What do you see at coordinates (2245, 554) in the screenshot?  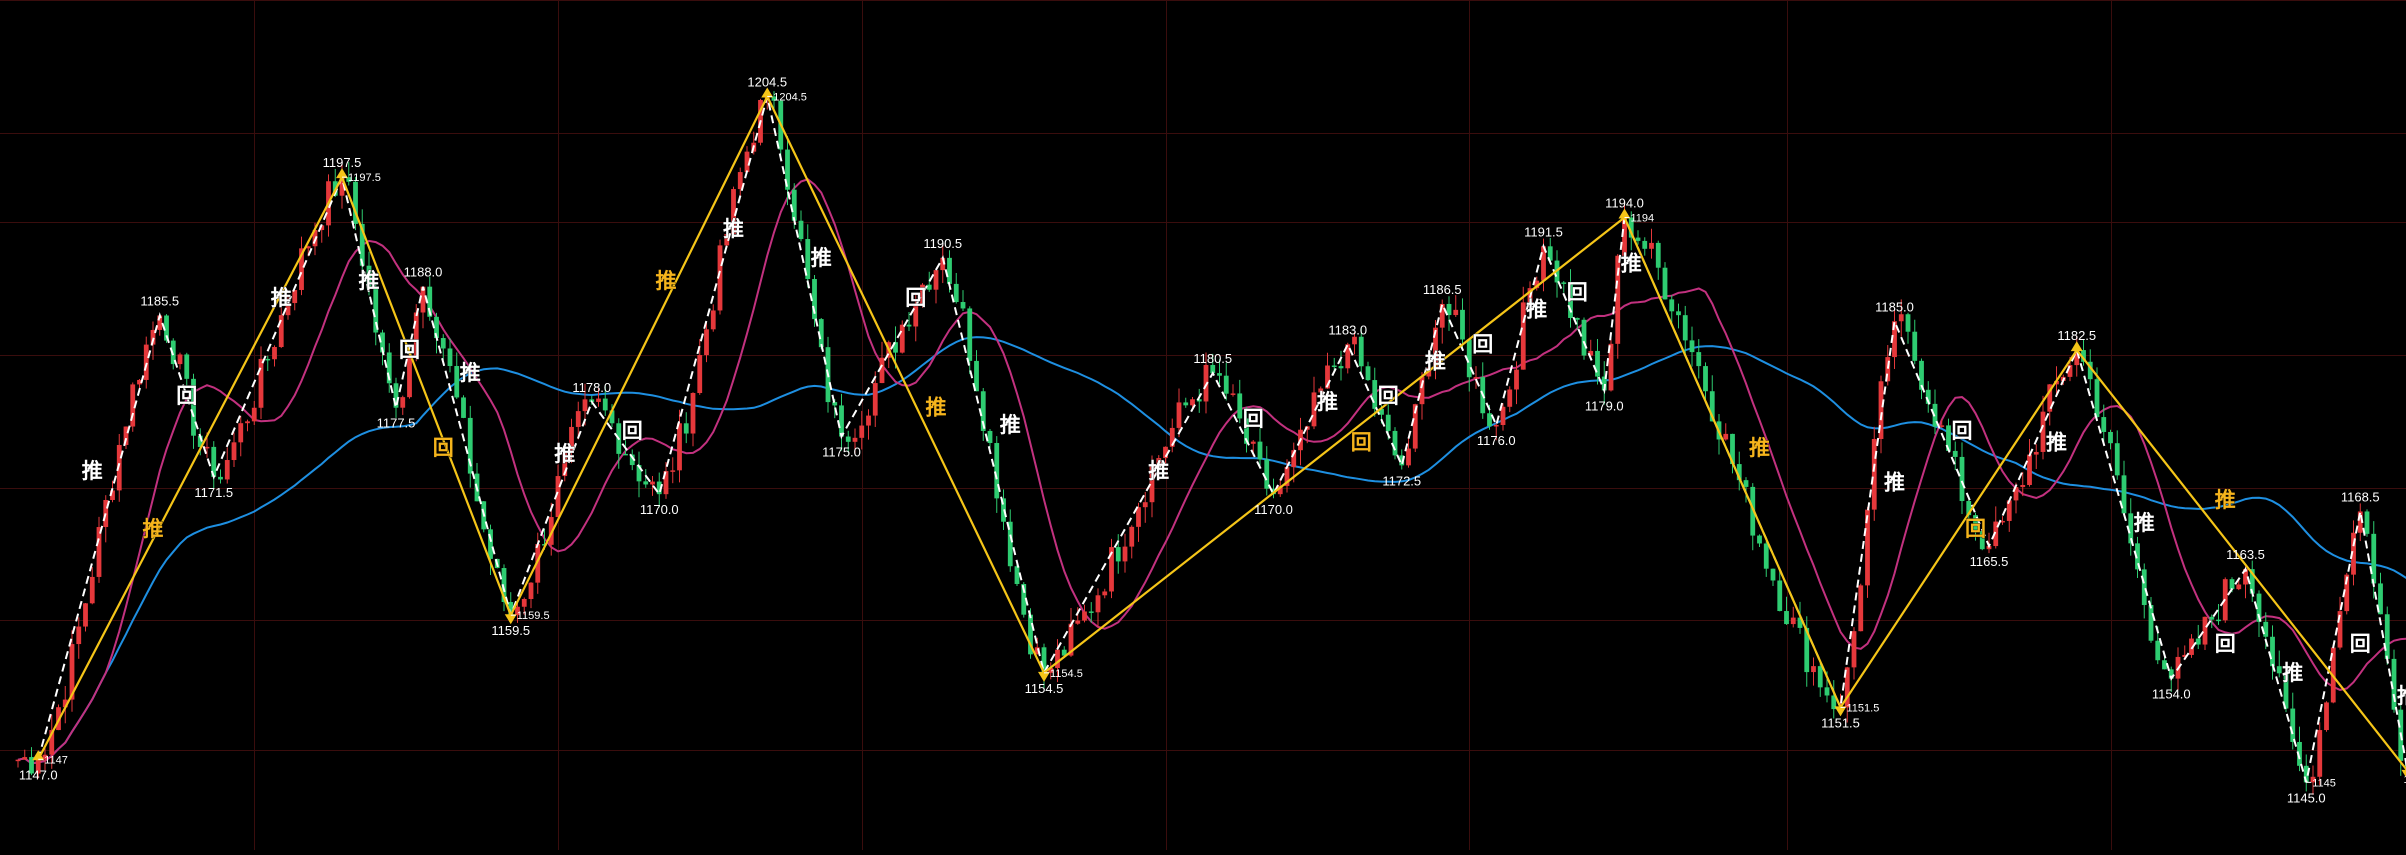 I see `pivot-label: 1163.5` at bounding box center [2245, 554].